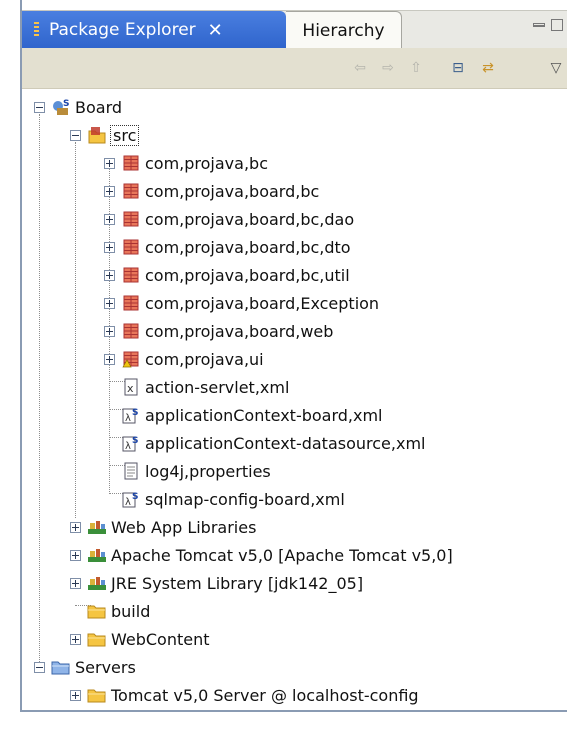 This screenshot has height=737, width=567. What do you see at coordinates (131, 611) in the screenshot?
I see `tree-item-label: build` at bounding box center [131, 611].